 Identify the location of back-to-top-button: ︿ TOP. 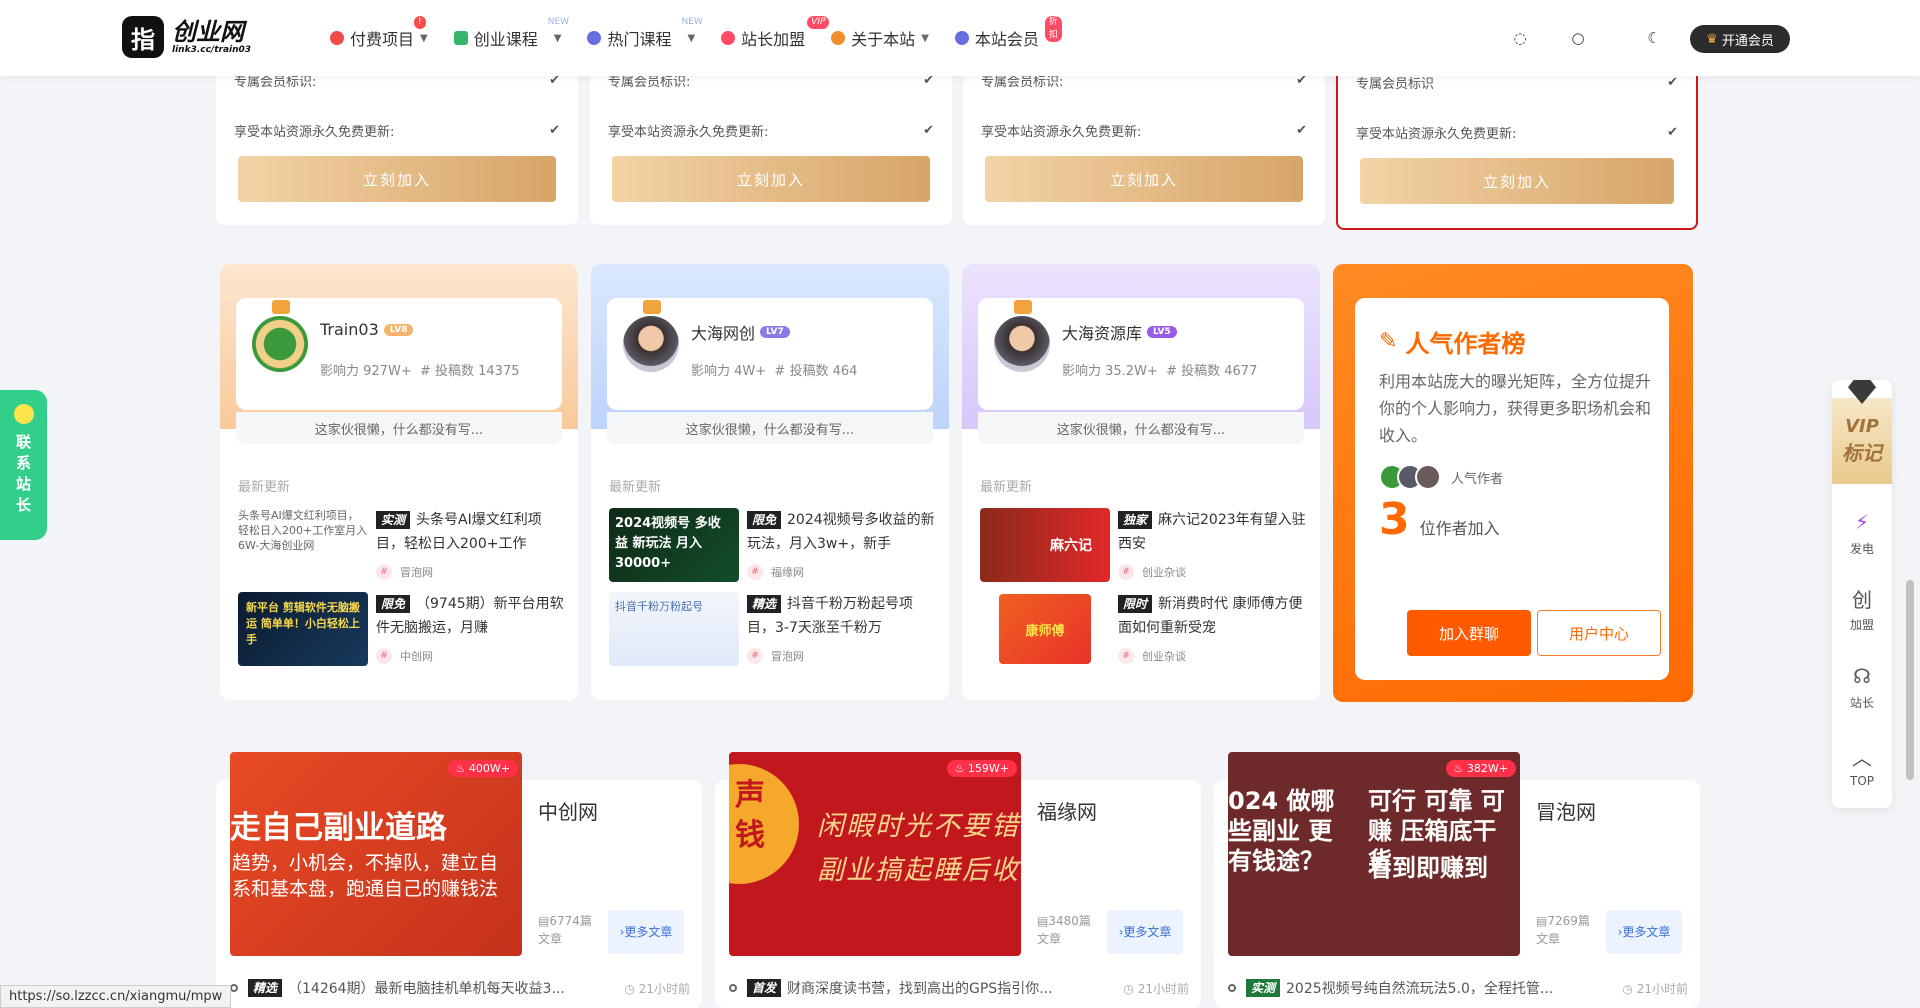
(1862, 765).